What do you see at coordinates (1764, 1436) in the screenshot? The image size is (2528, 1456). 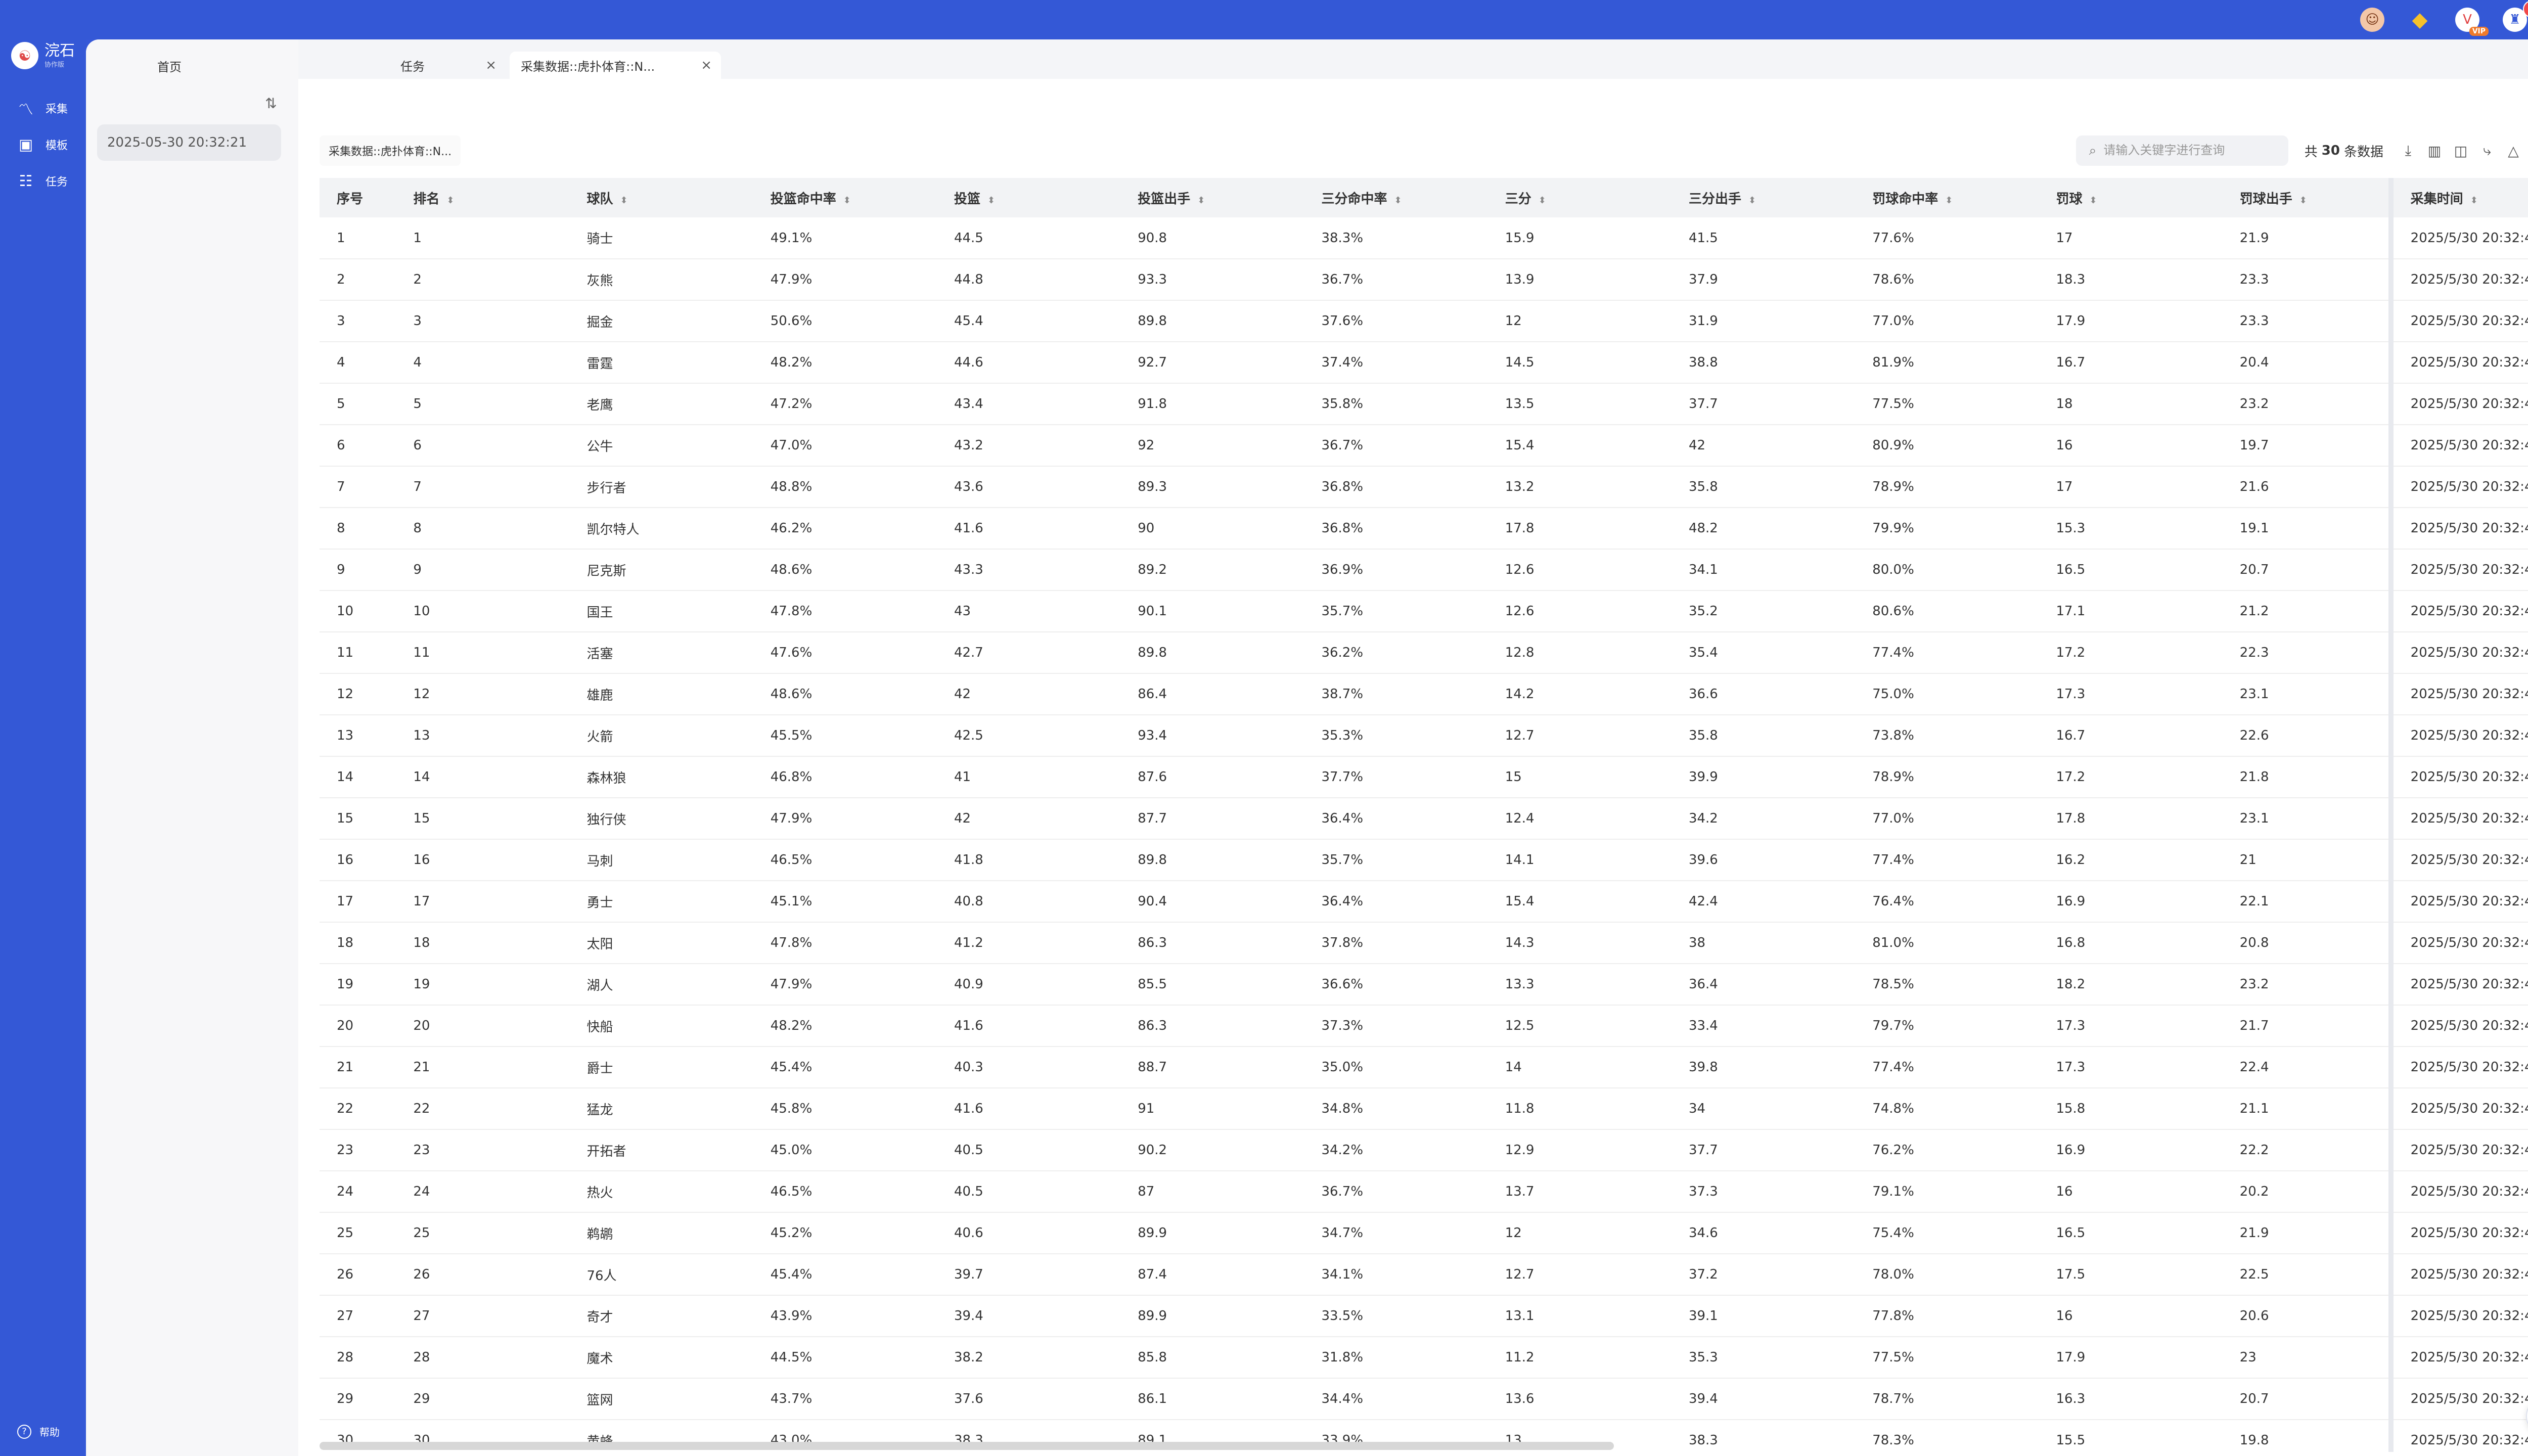 I see `table-cell: 38.3` at bounding box center [1764, 1436].